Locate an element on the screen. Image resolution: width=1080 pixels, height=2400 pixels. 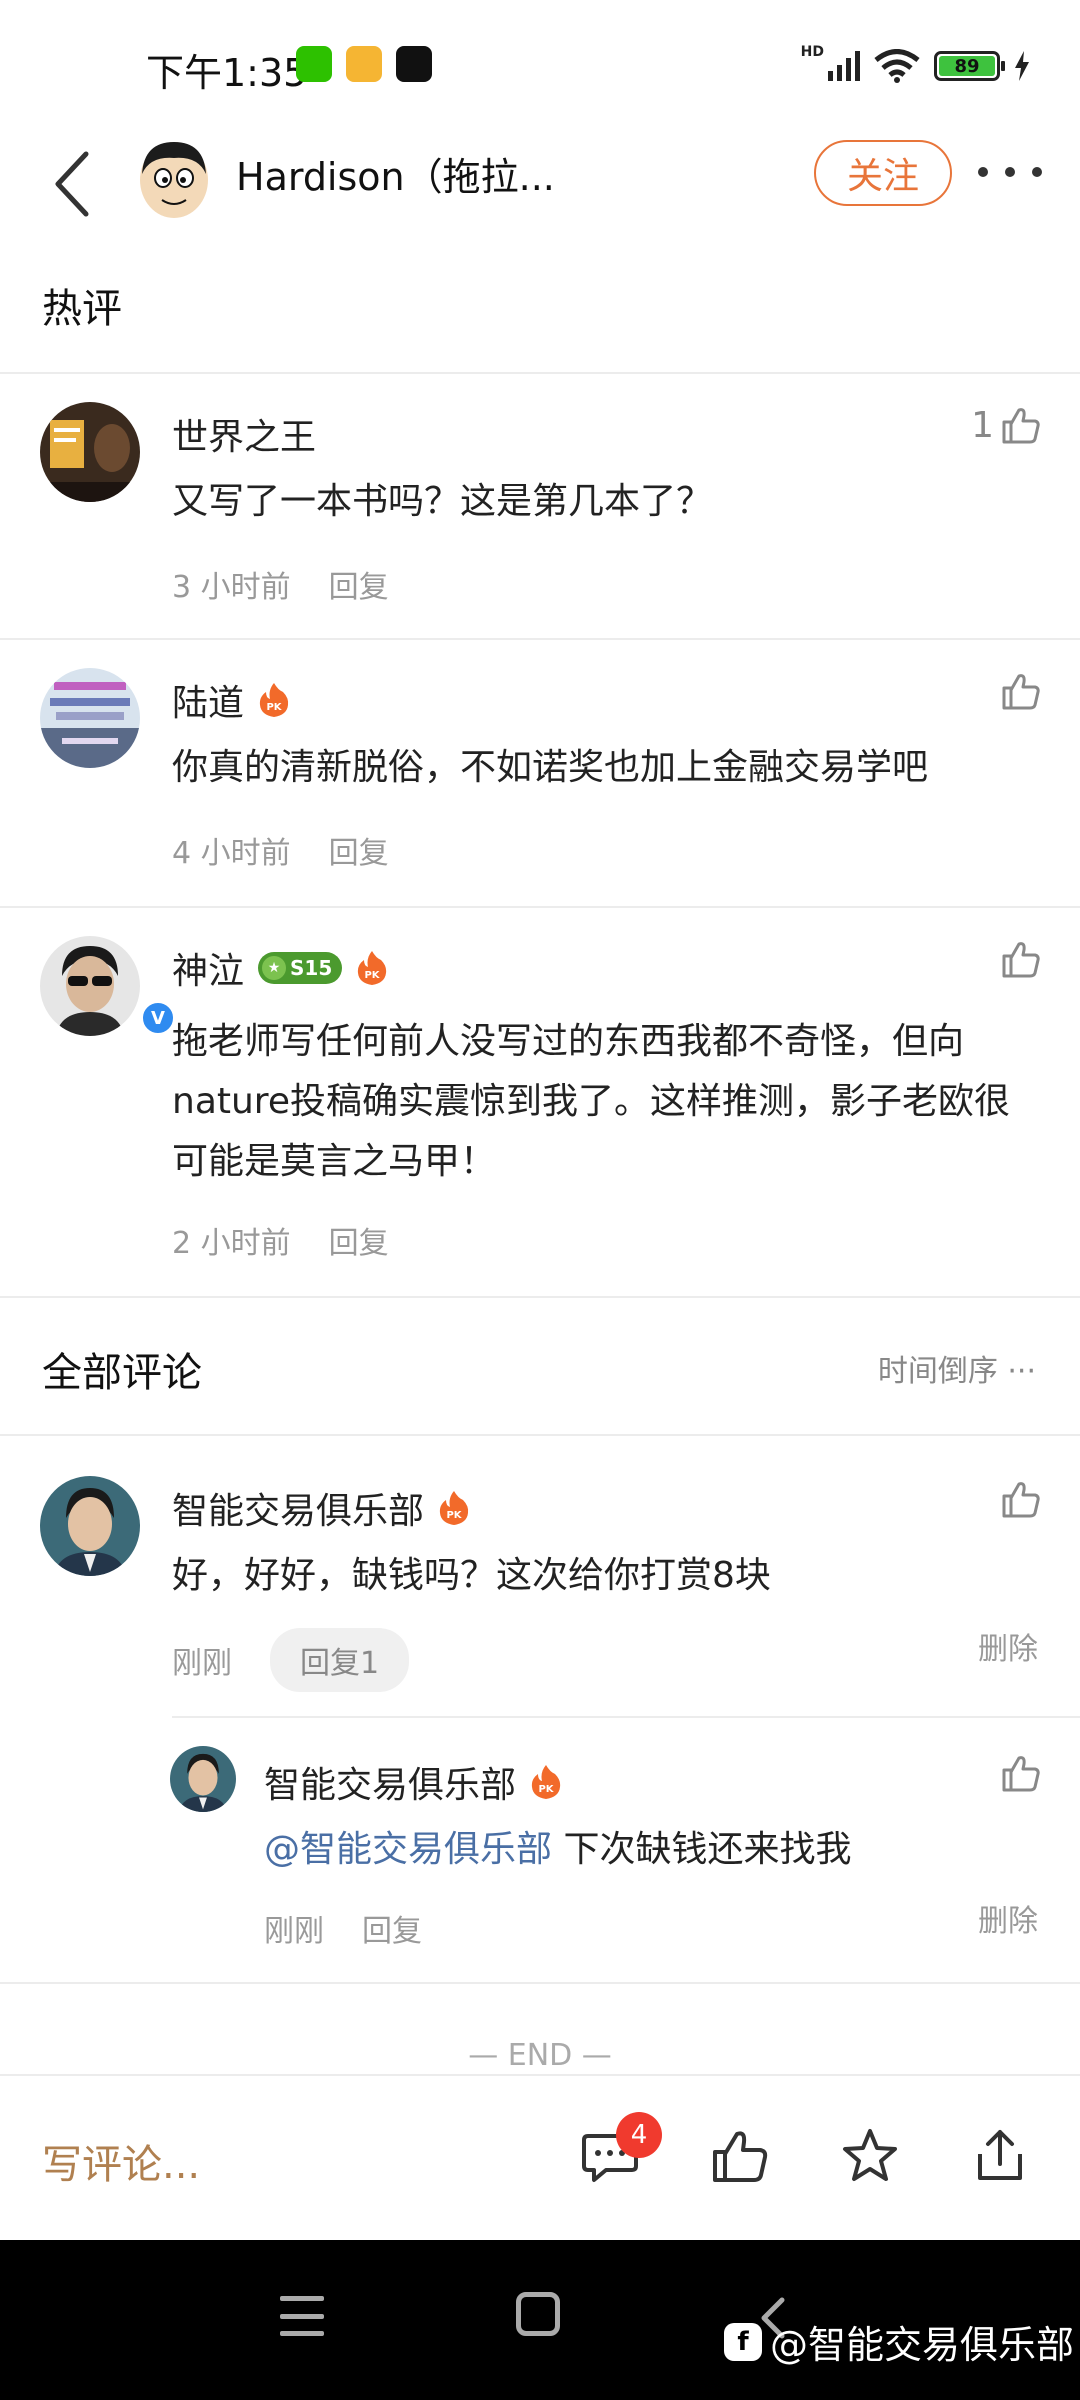
level-badge: ★ S15 is located at coordinates (300, 968).